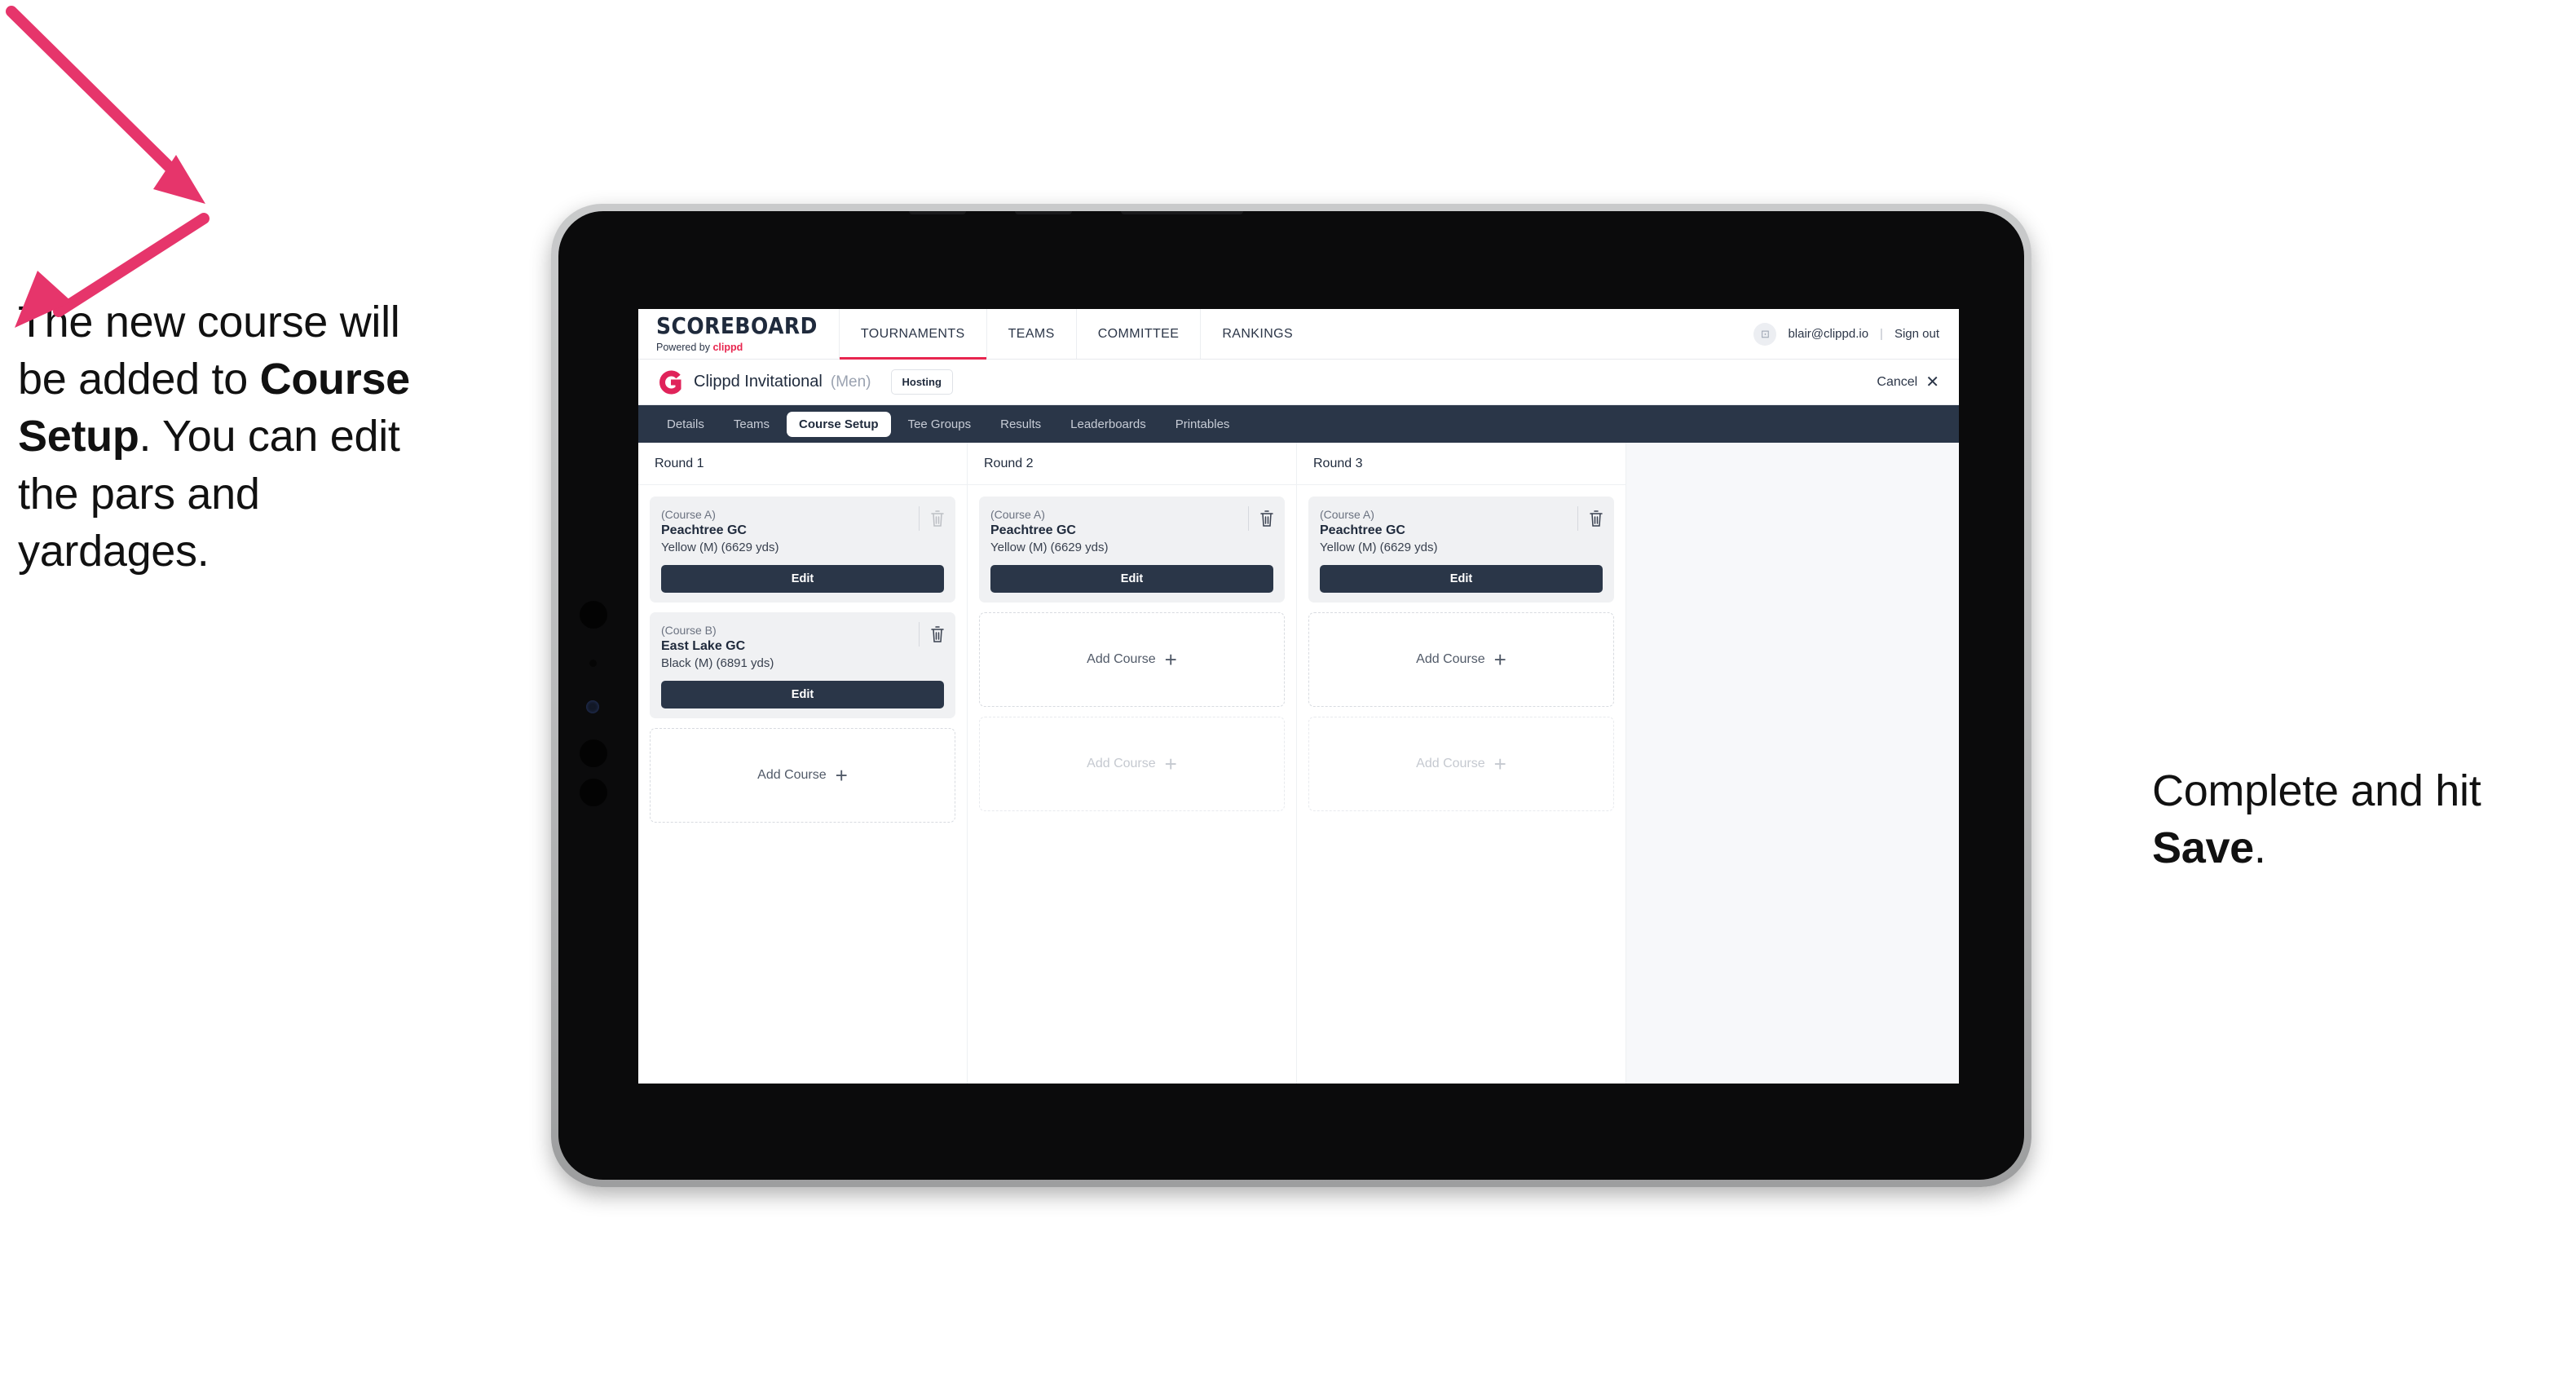 The height and width of the screenshot is (1386, 2576). Describe the element at coordinates (2259, 848) in the screenshot. I see `annotation-right-part2: .` at that location.